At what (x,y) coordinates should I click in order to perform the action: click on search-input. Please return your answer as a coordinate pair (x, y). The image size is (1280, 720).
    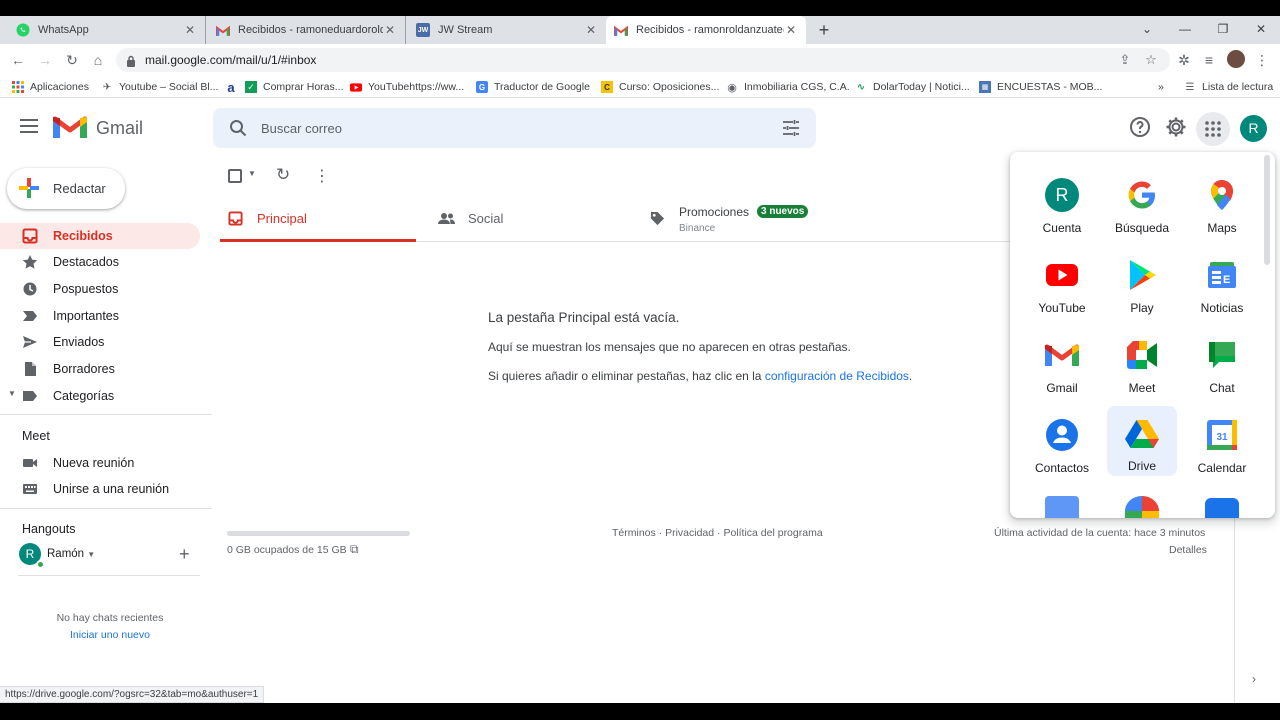
    Looking at the image, I should click on (501, 128).